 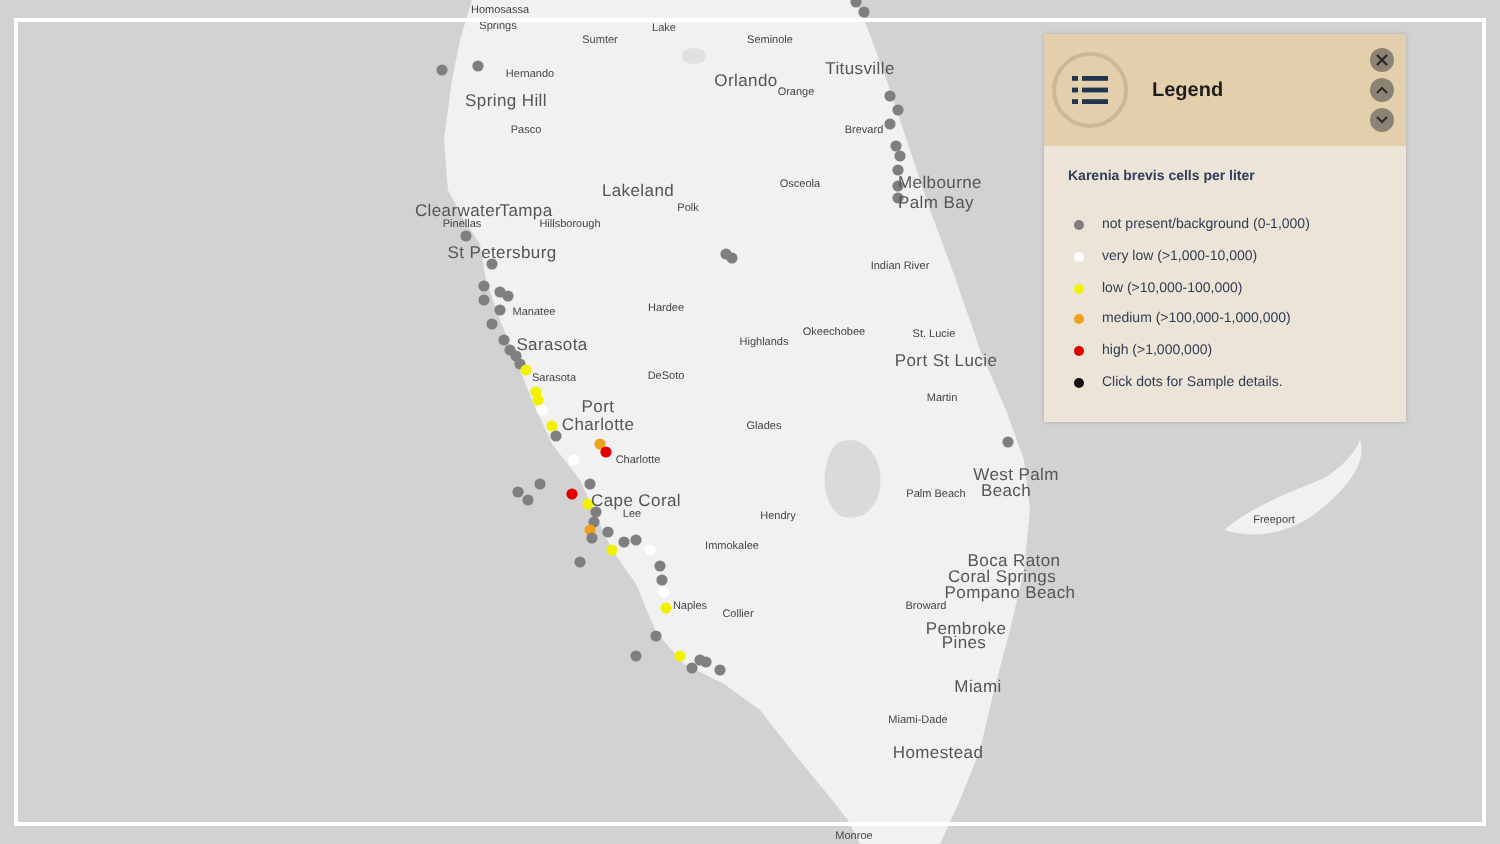 I want to click on place-label: Boca Raton, so click(x=1014, y=560).